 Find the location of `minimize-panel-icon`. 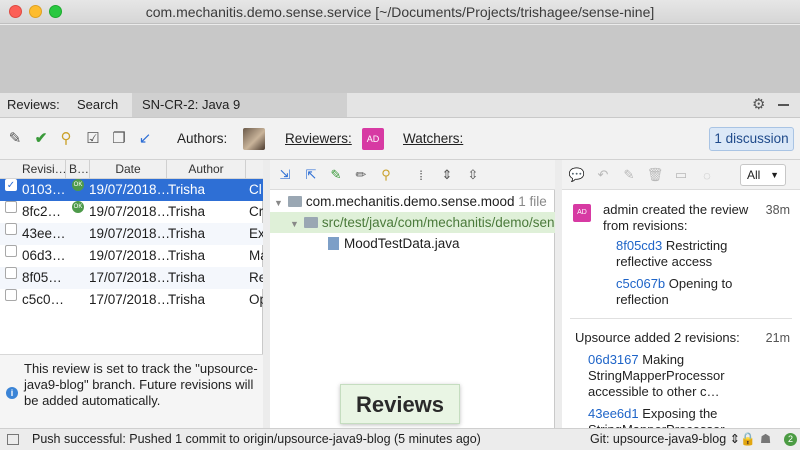

minimize-panel-icon is located at coordinates (786, 105).